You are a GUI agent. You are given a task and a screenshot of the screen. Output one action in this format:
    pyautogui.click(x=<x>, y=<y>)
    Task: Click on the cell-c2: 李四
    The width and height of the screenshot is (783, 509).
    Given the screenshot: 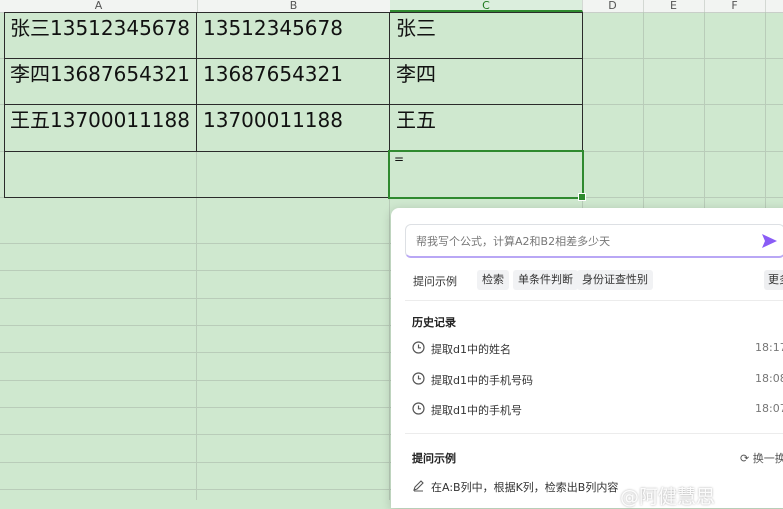 What is the action you would take?
    pyautogui.click(x=486, y=74)
    